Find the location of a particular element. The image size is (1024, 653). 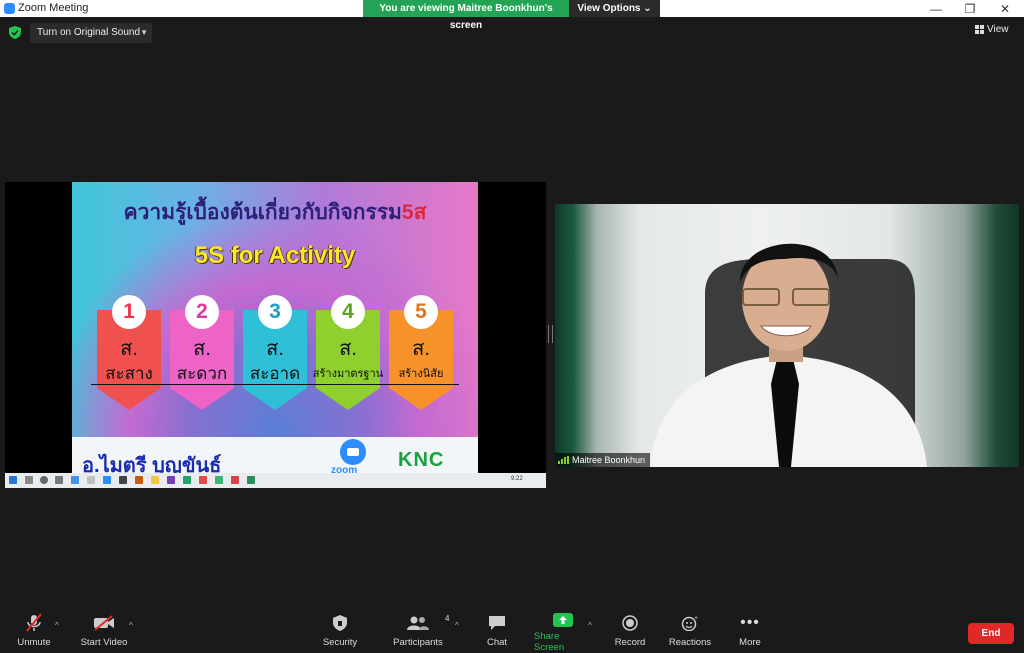

encryption-shield-icon is located at coordinates (15, 32).